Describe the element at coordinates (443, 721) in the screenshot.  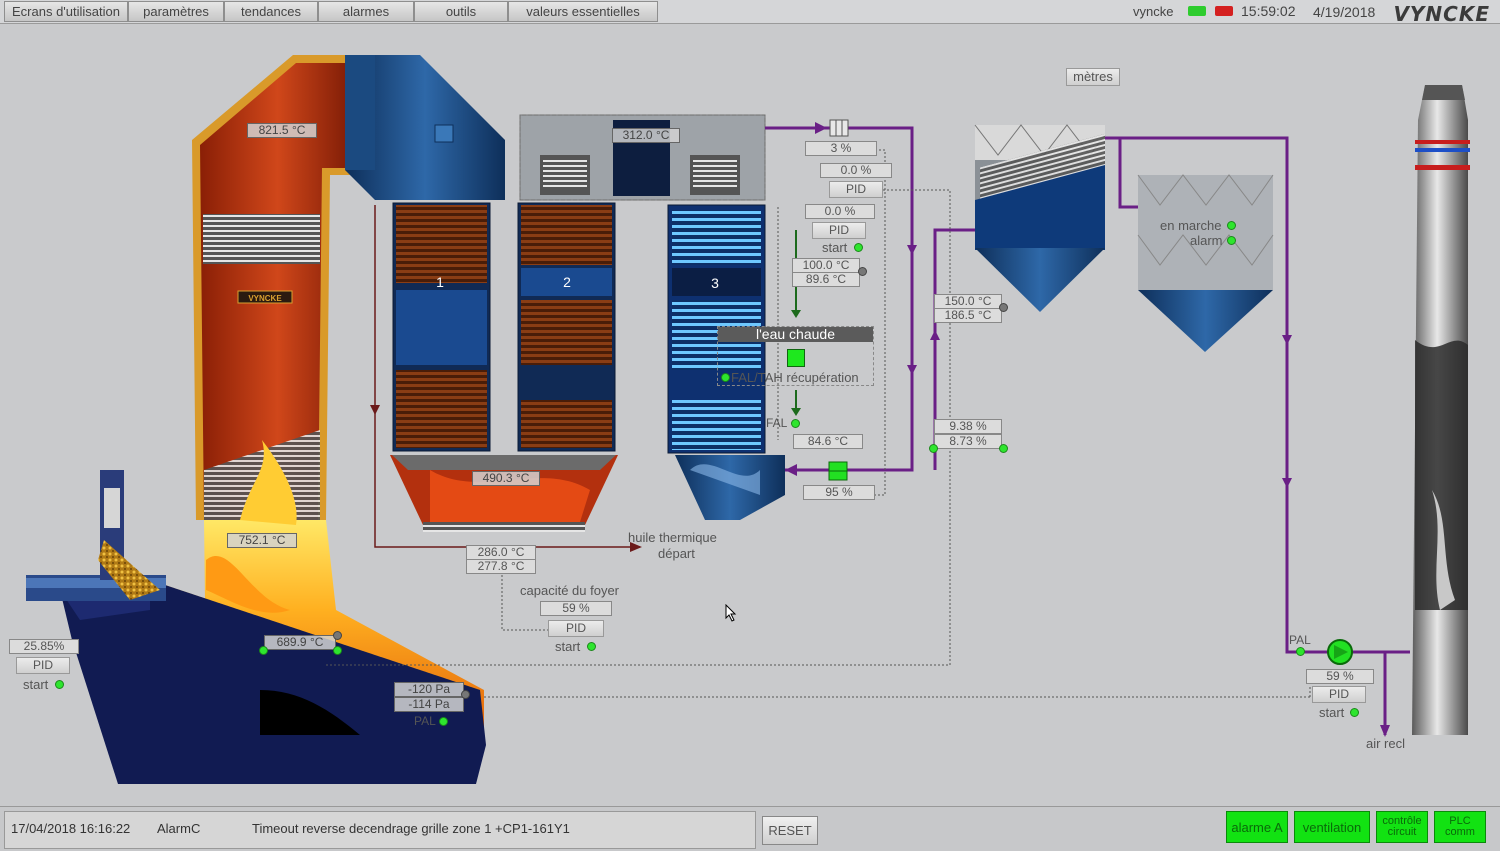
I see `furnace-pal-indicator` at that location.